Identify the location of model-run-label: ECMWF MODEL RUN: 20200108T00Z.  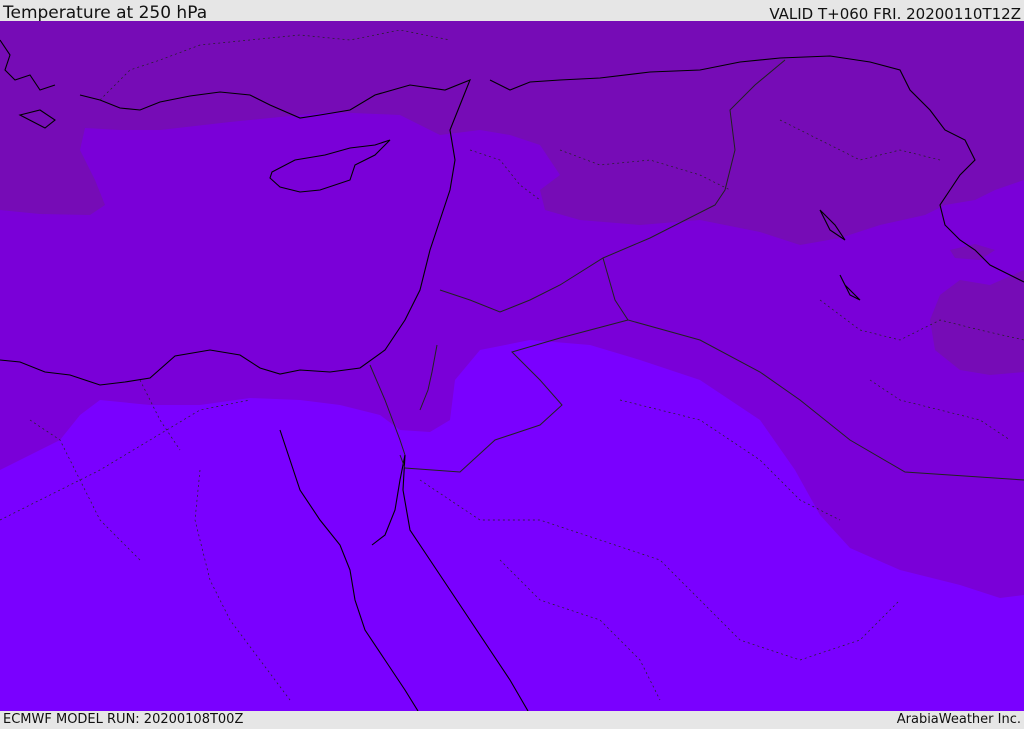
(123, 719).